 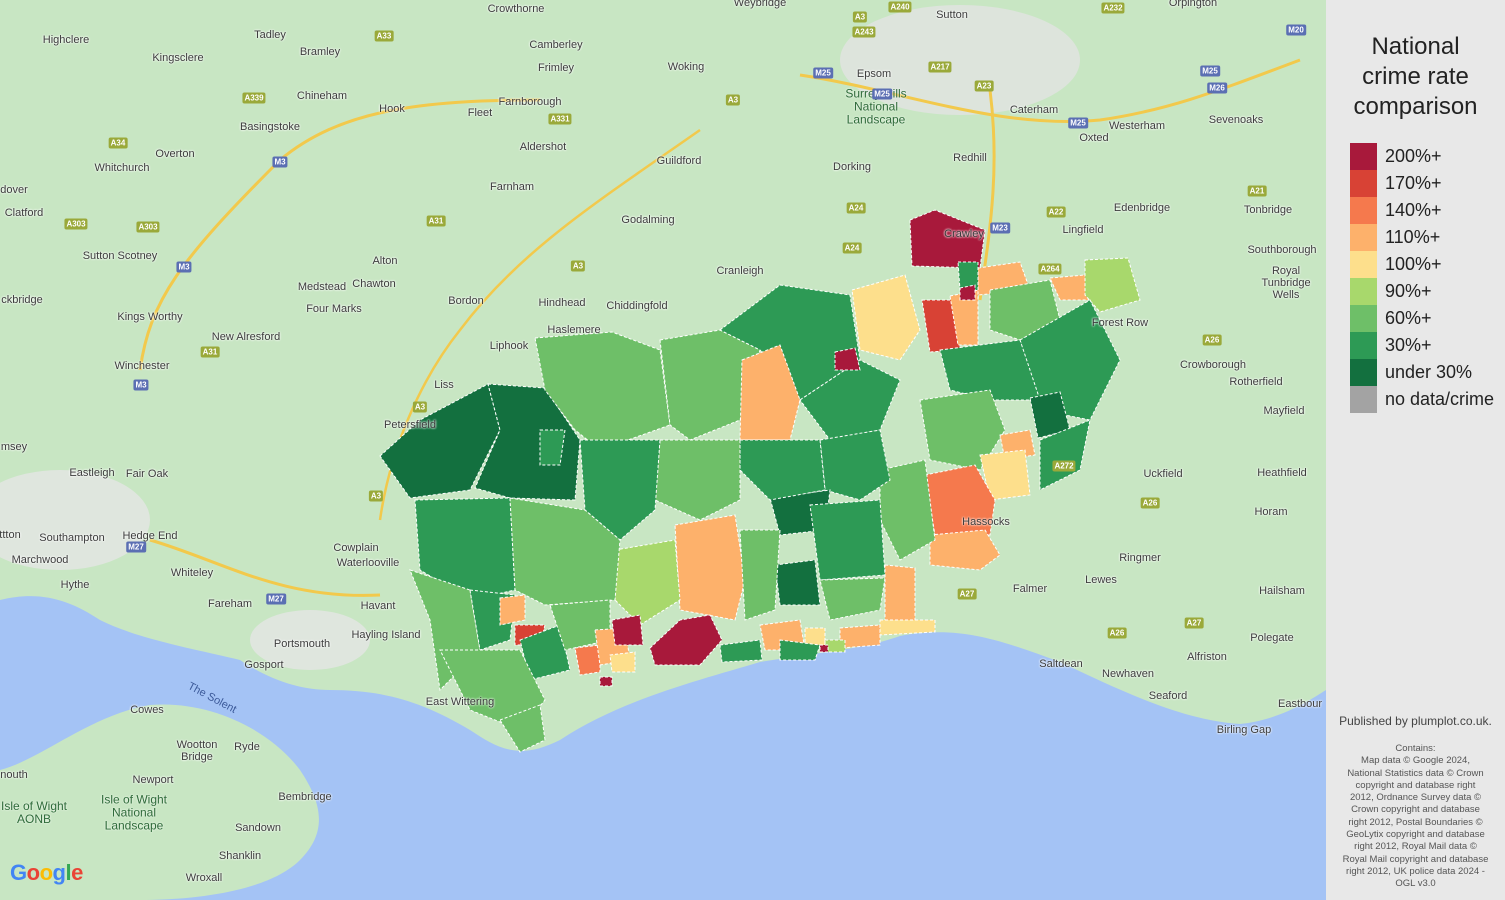 What do you see at coordinates (1168, 696) in the screenshot?
I see `place-label: Seaford` at bounding box center [1168, 696].